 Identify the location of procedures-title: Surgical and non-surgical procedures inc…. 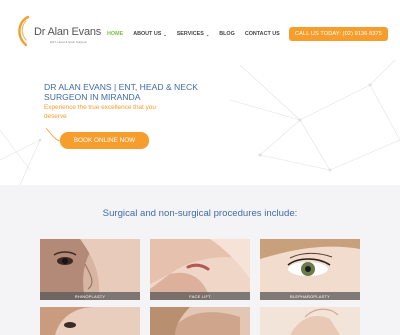
(200, 213).